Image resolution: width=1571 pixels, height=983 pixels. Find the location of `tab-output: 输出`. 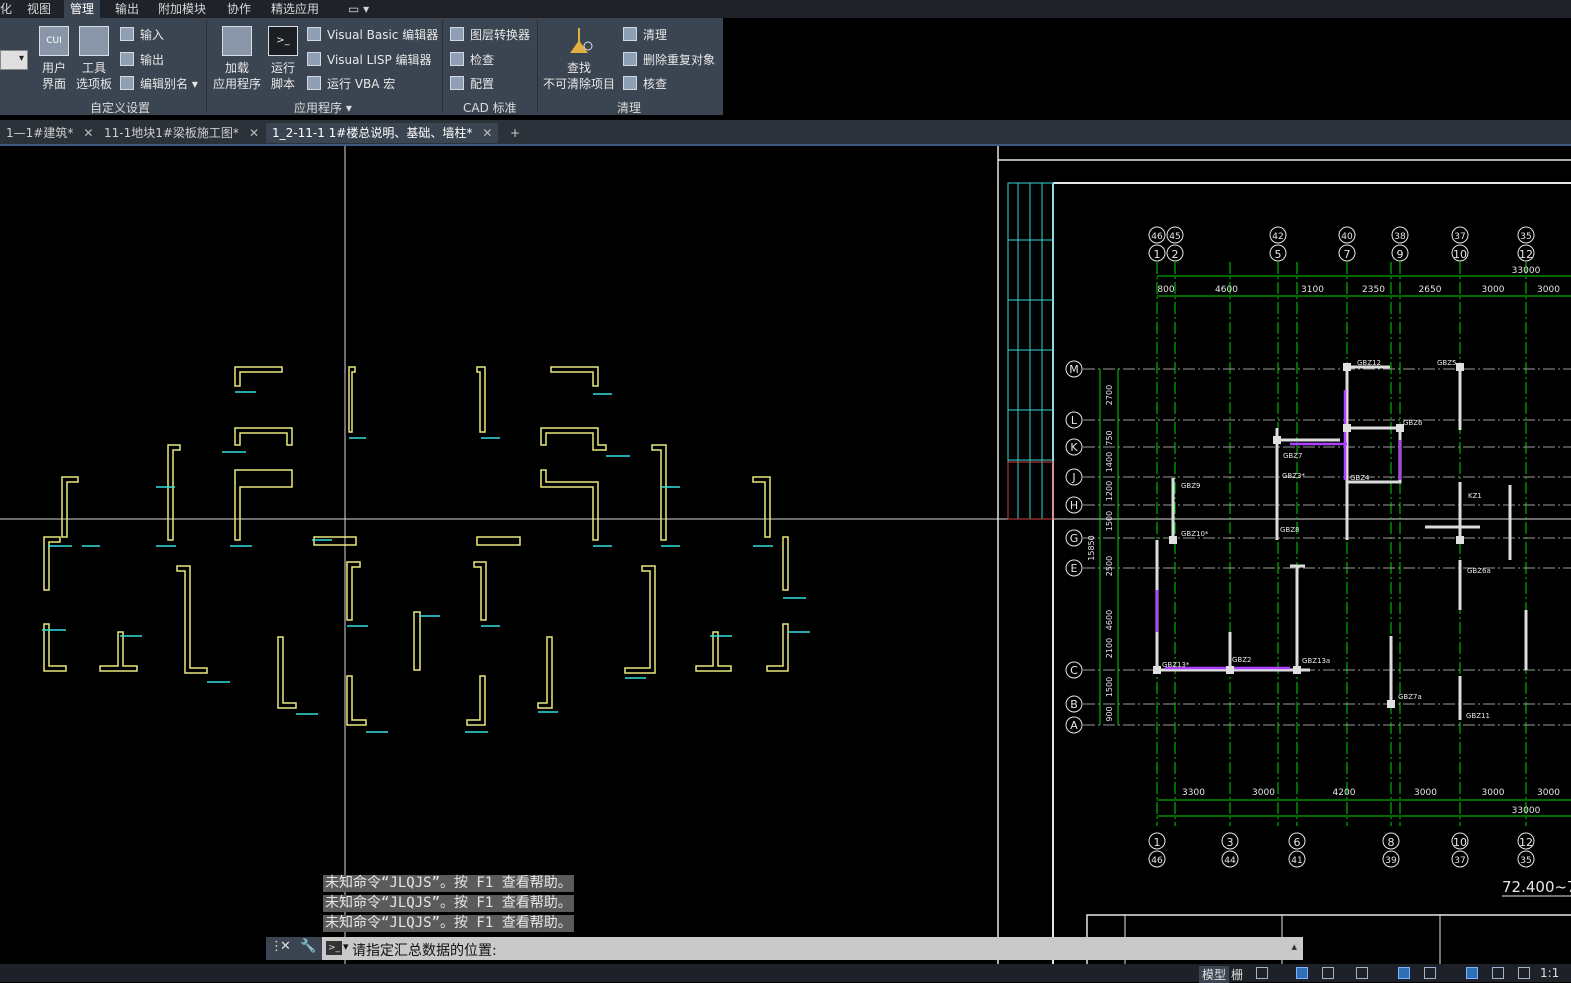

tab-output: 输出 is located at coordinates (127, 9).